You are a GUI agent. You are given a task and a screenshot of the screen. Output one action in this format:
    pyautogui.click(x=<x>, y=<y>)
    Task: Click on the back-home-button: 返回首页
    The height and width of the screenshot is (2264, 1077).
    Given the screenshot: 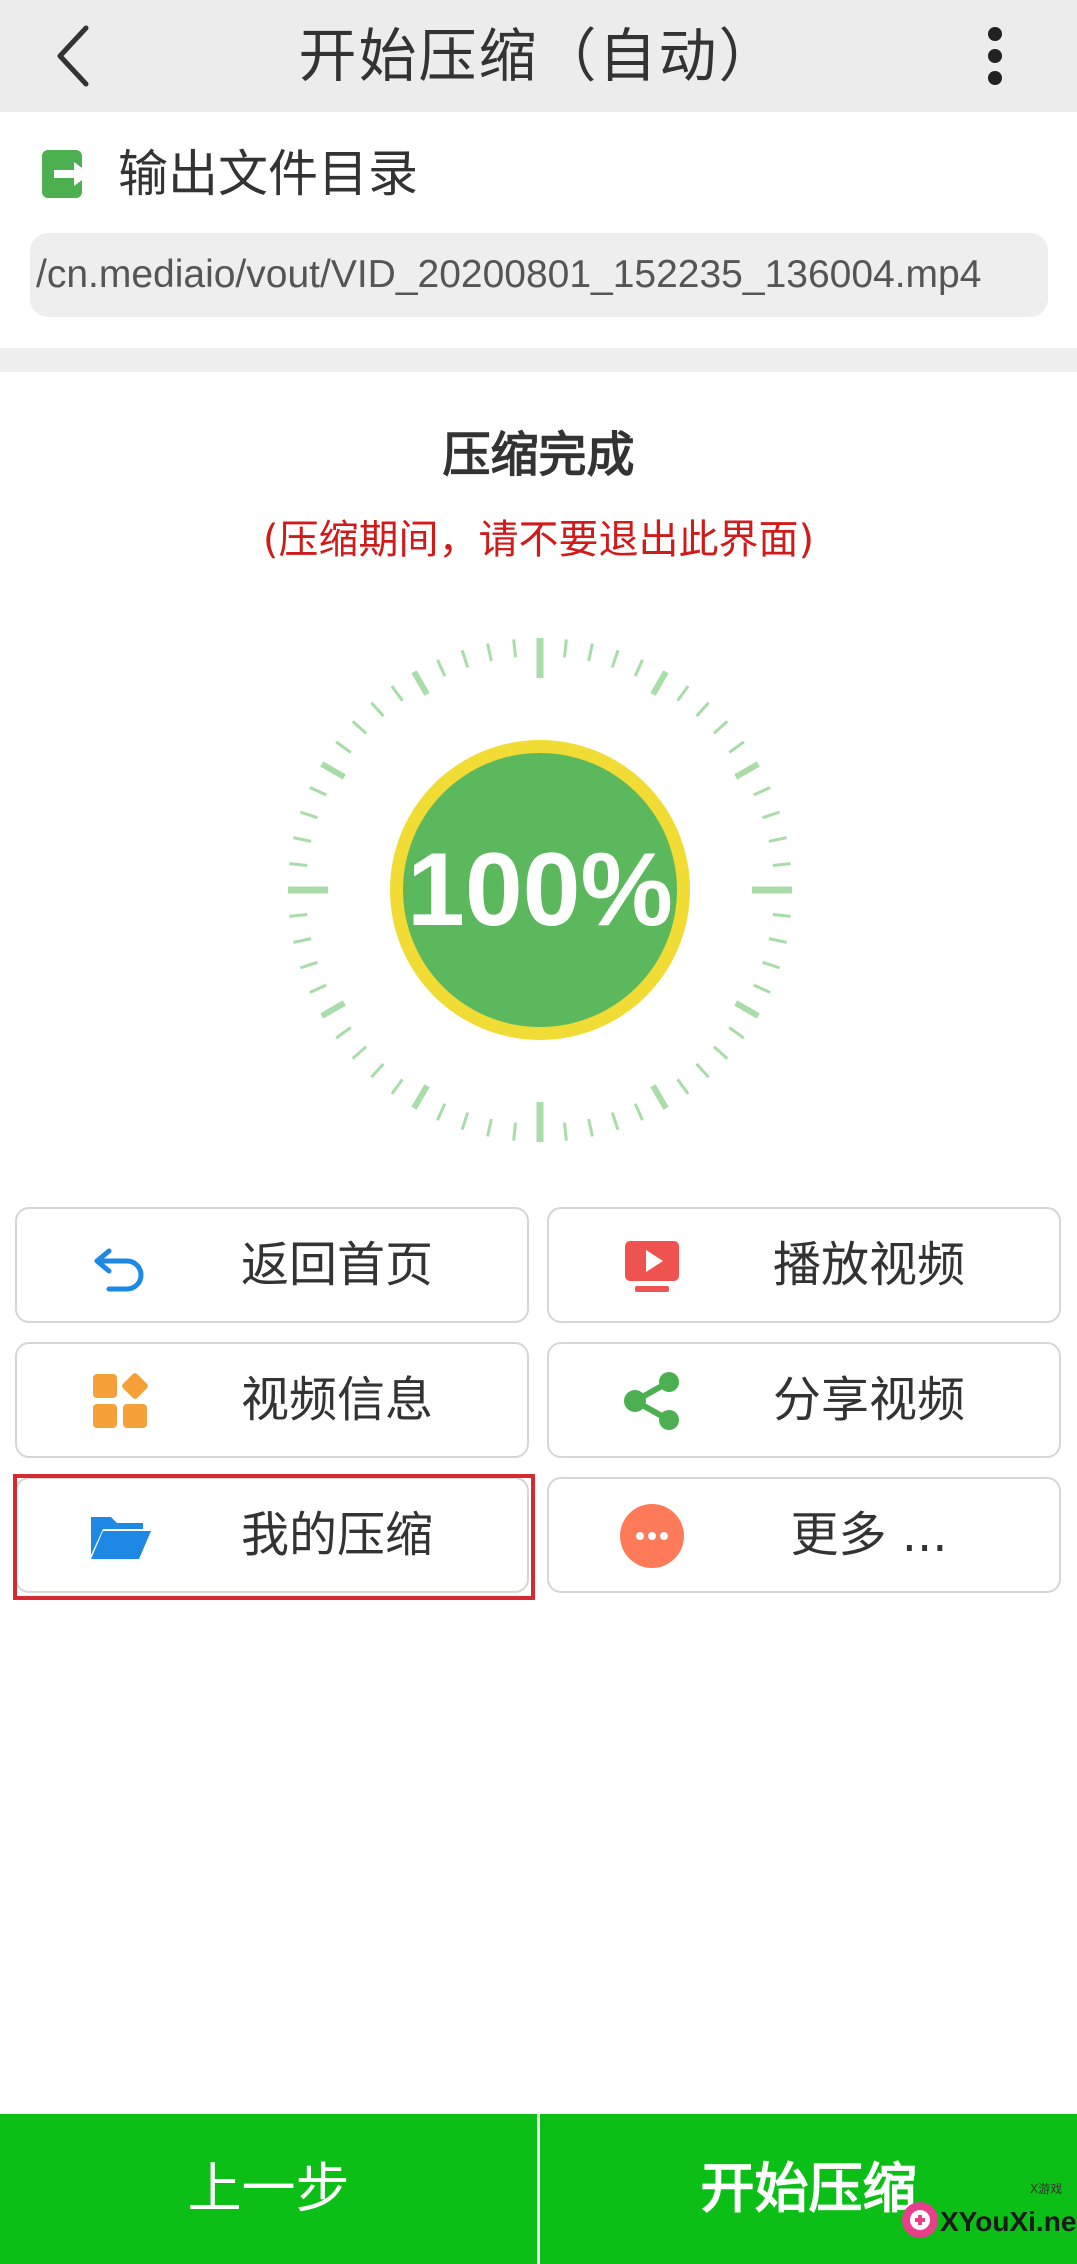 What is the action you would take?
    pyautogui.click(x=272, y=1265)
    